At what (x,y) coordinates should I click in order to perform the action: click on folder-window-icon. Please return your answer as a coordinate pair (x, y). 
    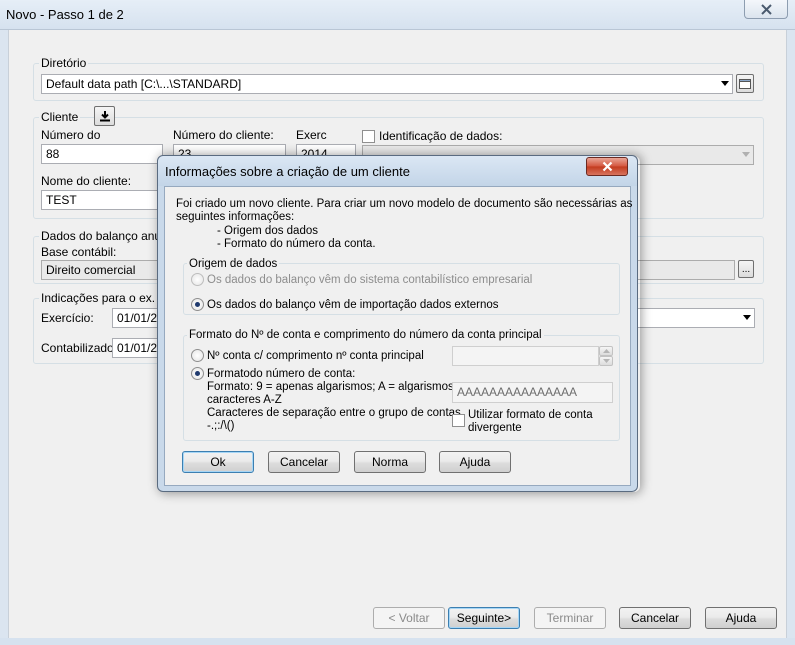
    Looking at the image, I should click on (745, 83).